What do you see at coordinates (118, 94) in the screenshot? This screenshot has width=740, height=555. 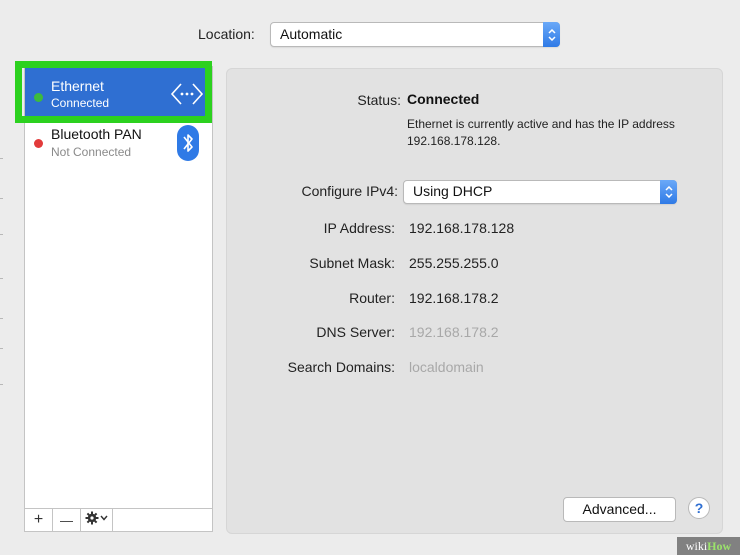 I see `service-item-ethernet: Ethernet Connected` at bounding box center [118, 94].